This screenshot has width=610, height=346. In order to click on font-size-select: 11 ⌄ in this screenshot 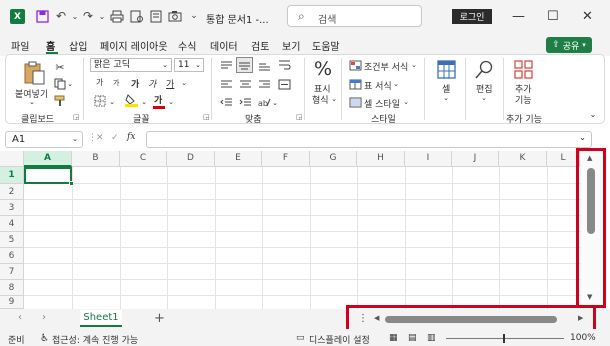, I will do `click(189, 65)`.